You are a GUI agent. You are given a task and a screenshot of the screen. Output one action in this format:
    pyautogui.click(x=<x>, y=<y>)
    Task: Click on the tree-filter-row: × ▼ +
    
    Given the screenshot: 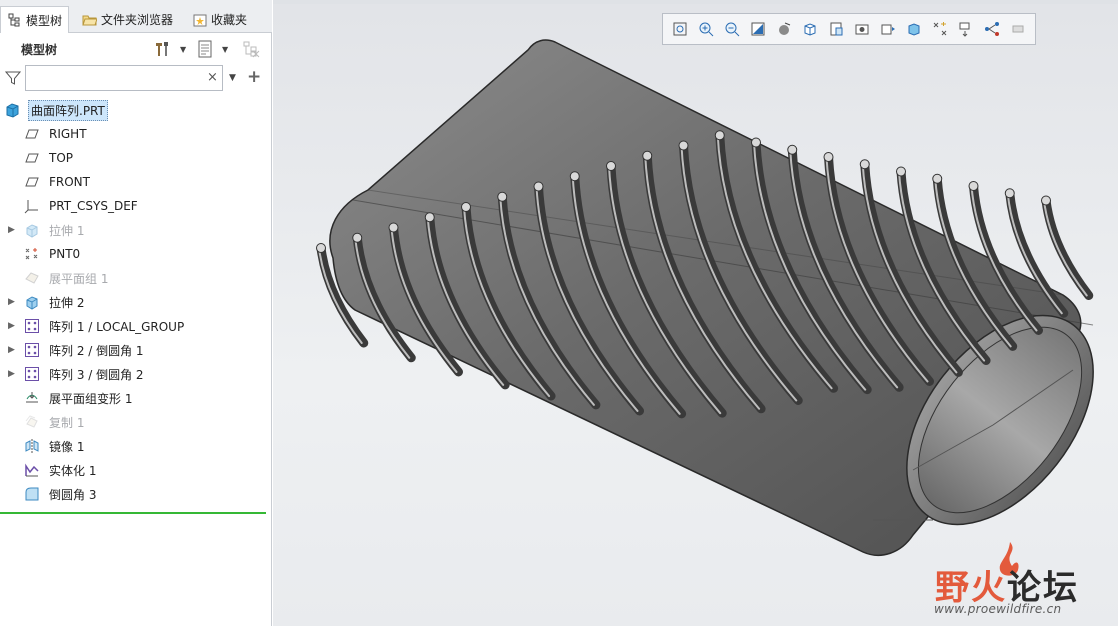 What is the action you would take?
    pyautogui.click(x=136, y=78)
    